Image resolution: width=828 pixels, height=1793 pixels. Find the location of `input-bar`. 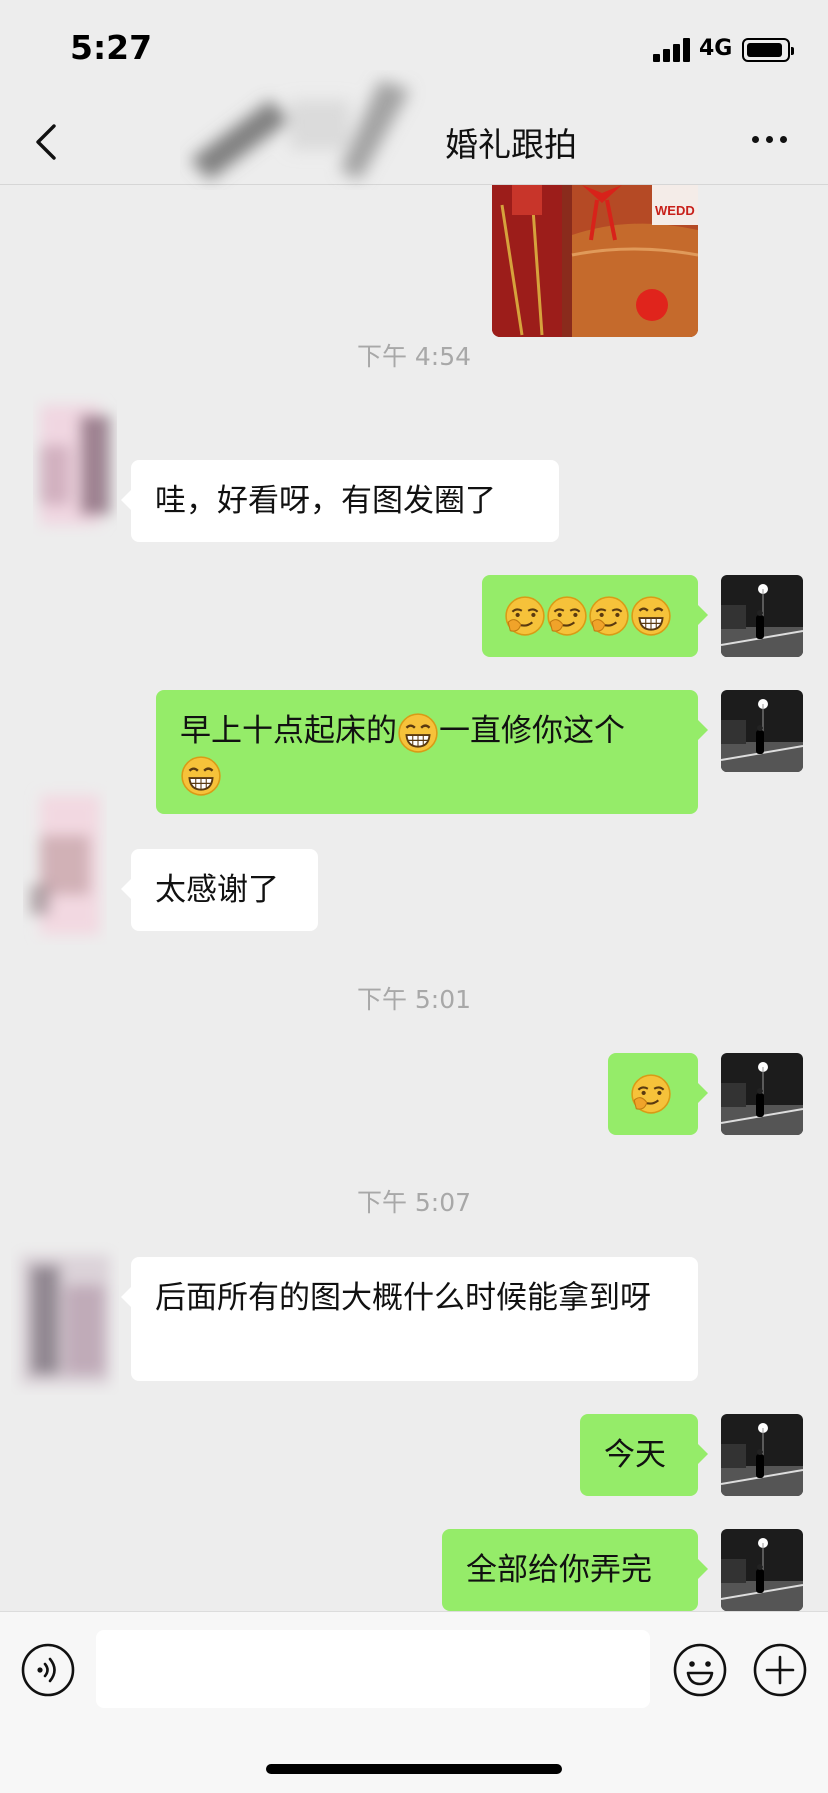

input-bar is located at coordinates (414, 1702).